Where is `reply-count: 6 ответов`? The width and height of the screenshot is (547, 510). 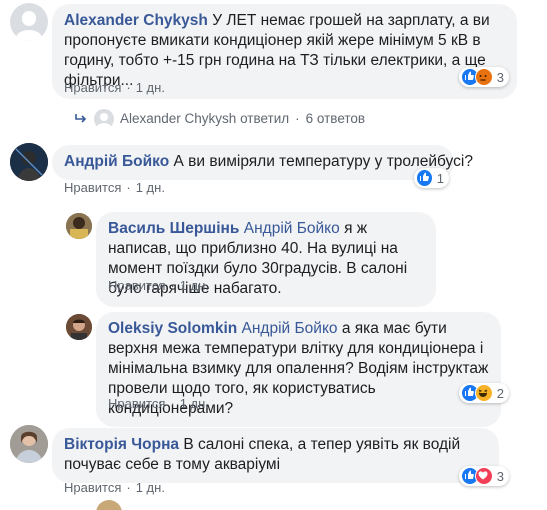 reply-count: 6 ответов is located at coordinates (335, 118).